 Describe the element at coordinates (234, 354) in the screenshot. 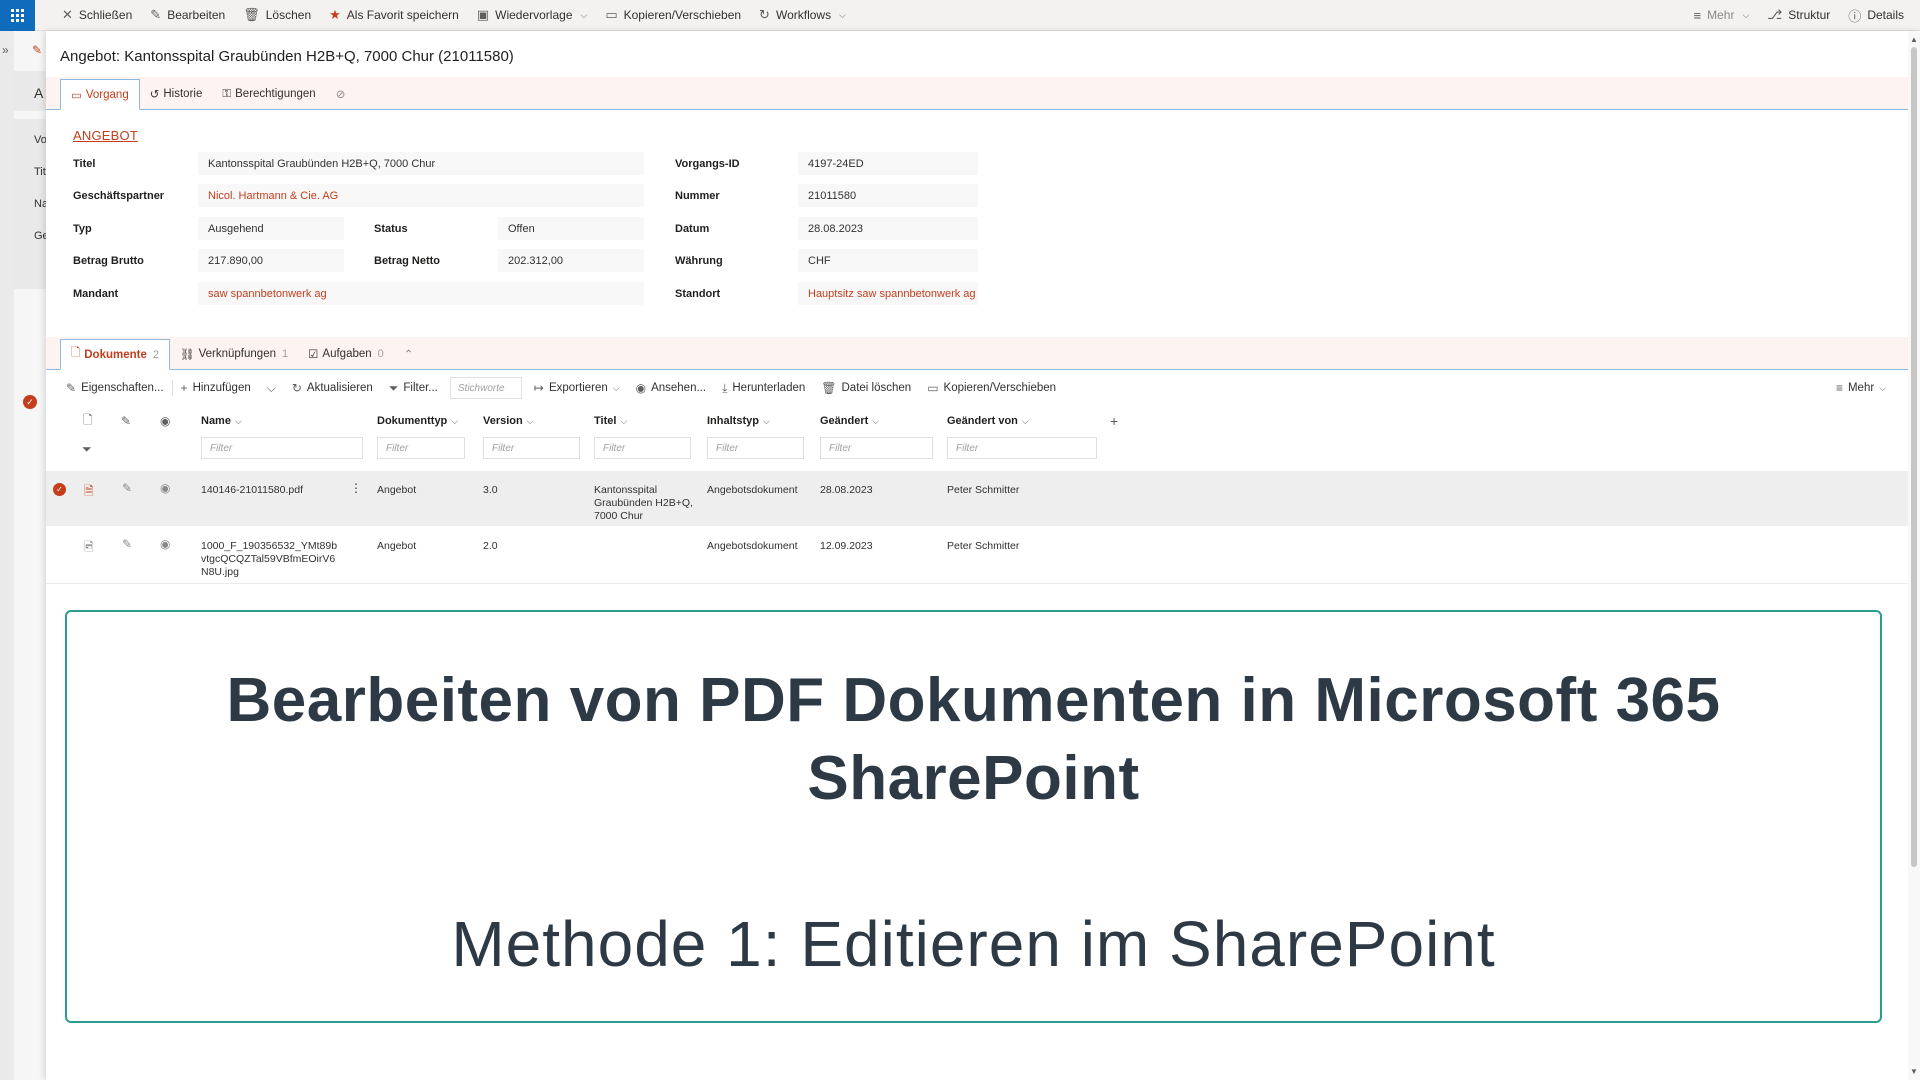

I see `tab-verknuepfungen: ⛓ Verknüpfungen 1` at that location.